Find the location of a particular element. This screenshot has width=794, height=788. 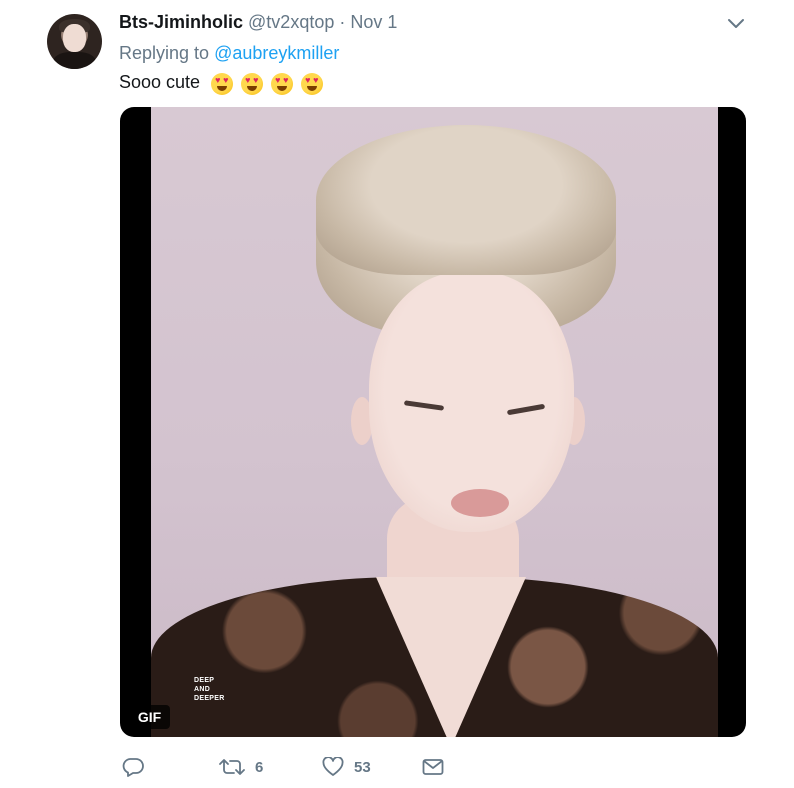

reply-icon is located at coordinates (133, 767).